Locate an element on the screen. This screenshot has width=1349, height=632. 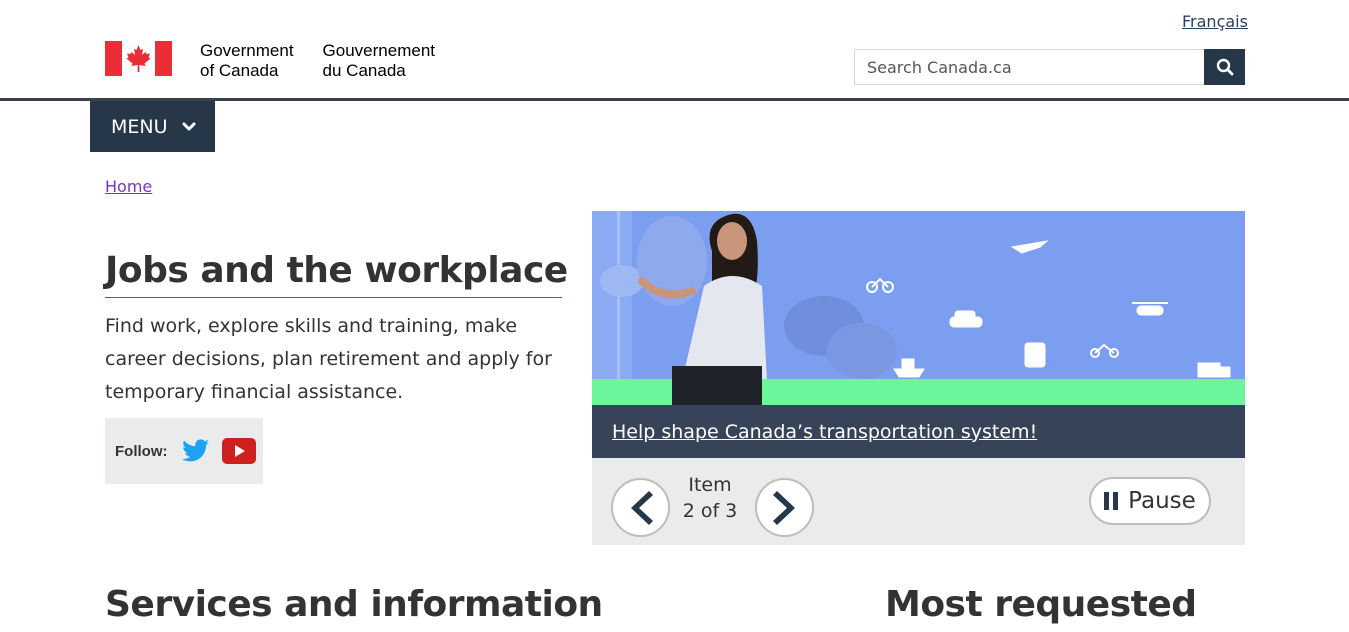
menu-label: MENU is located at coordinates (139, 126).